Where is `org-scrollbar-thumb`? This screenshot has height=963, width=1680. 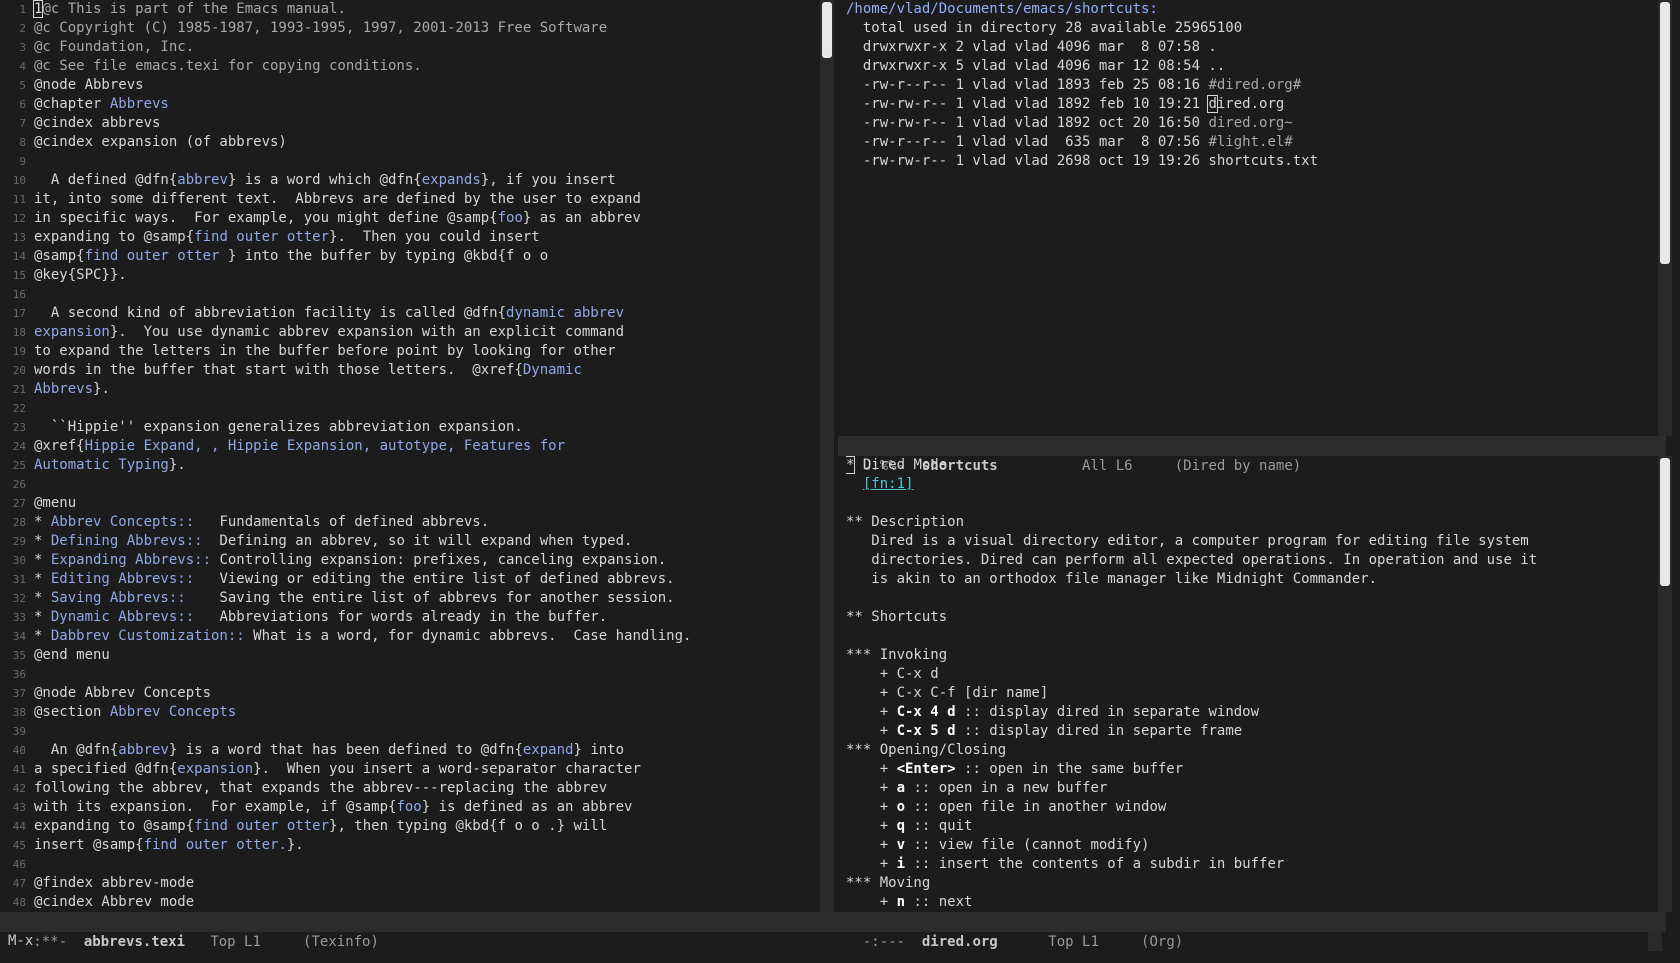 org-scrollbar-thumb is located at coordinates (1665, 522).